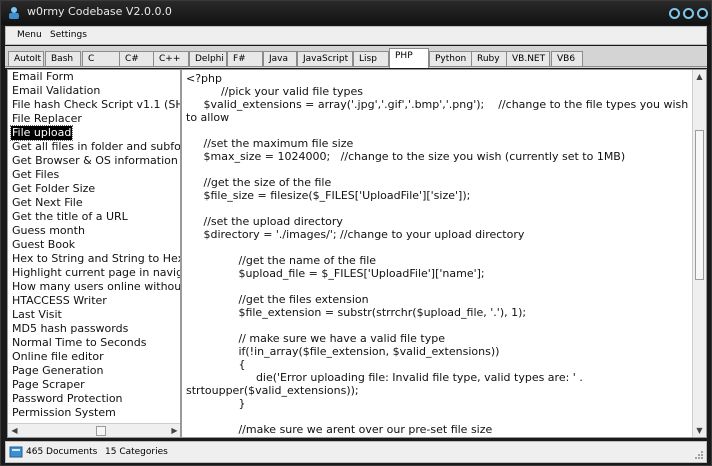 The height and width of the screenshot is (466, 712). Describe the element at coordinates (47, 203) in the screenshot. I see `list-item: Get Next File` at that location.